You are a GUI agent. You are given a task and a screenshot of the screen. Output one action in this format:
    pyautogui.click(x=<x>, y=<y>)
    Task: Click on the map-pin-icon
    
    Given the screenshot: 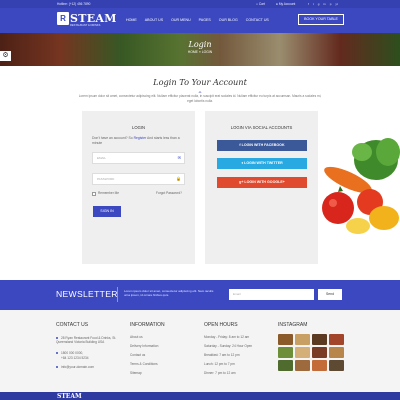 What is the action you would take?
    pyautogui.click(x=57, y=338)
    